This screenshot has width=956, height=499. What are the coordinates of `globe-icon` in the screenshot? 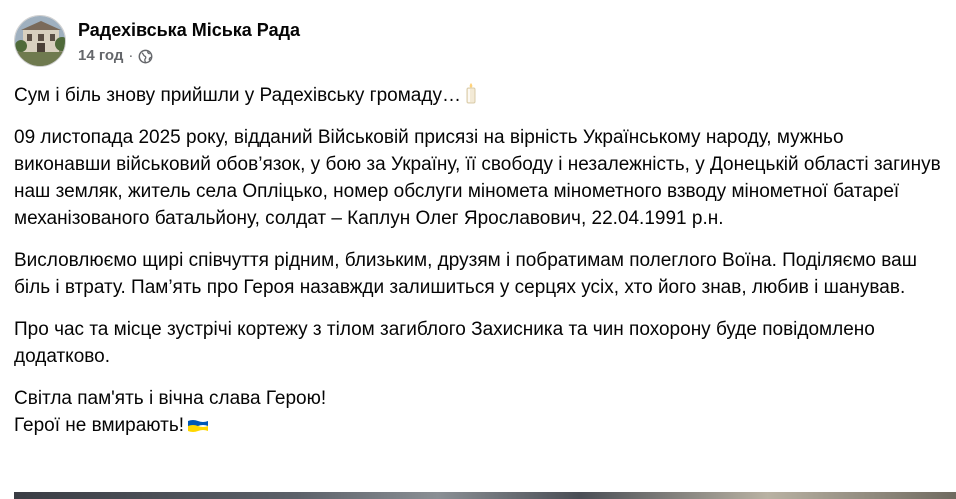 It's located at (145, 56).